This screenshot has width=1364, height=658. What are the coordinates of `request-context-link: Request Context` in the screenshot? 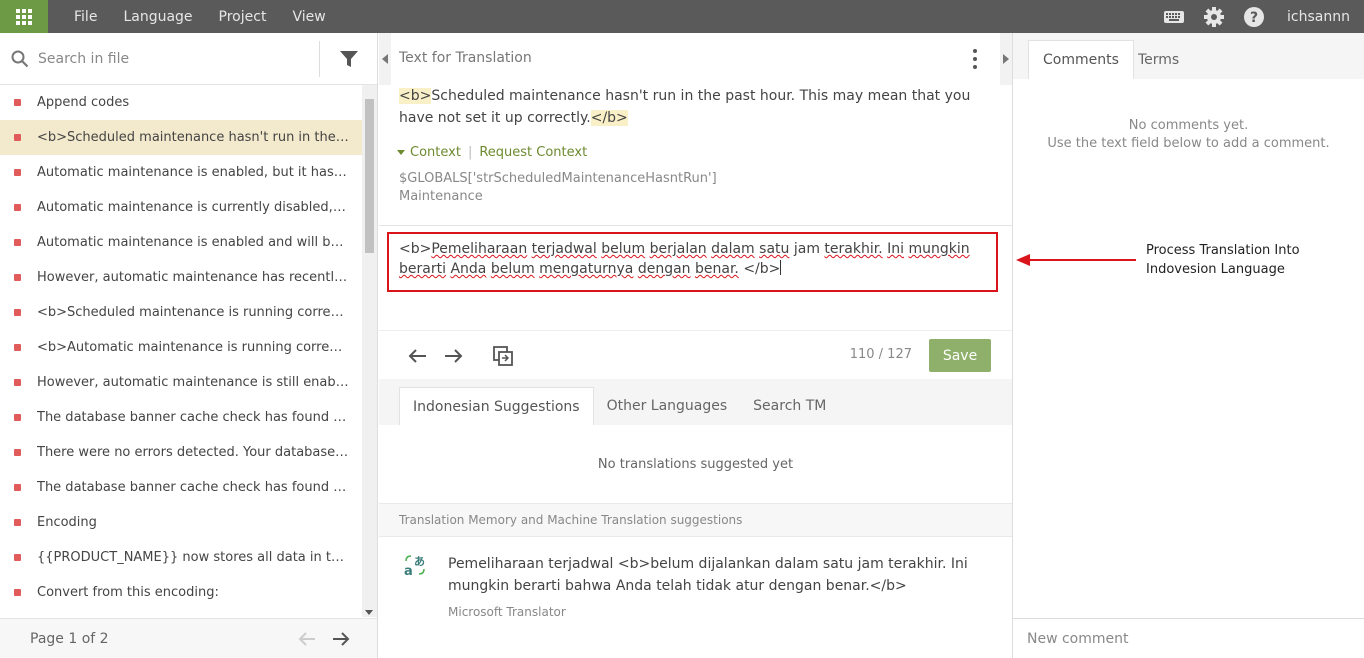 It's located at (533, 152).